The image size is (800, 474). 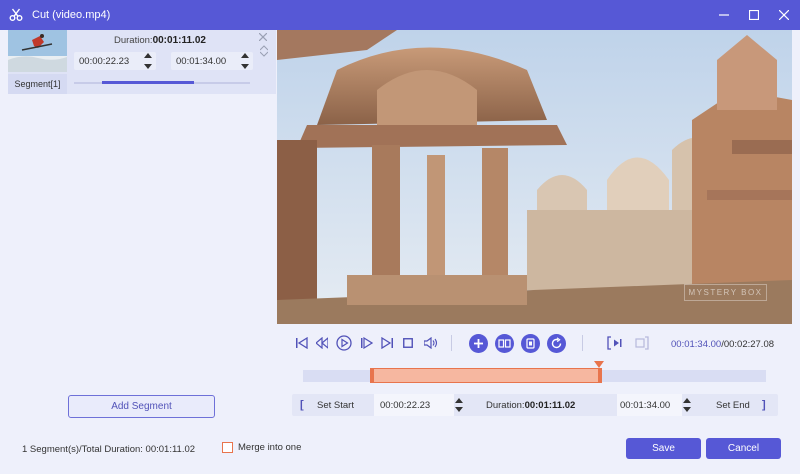 What do you see at coordinates (754, 15) in the screenshot?
I see `maximize-icon` at bounding box center [754, 15].